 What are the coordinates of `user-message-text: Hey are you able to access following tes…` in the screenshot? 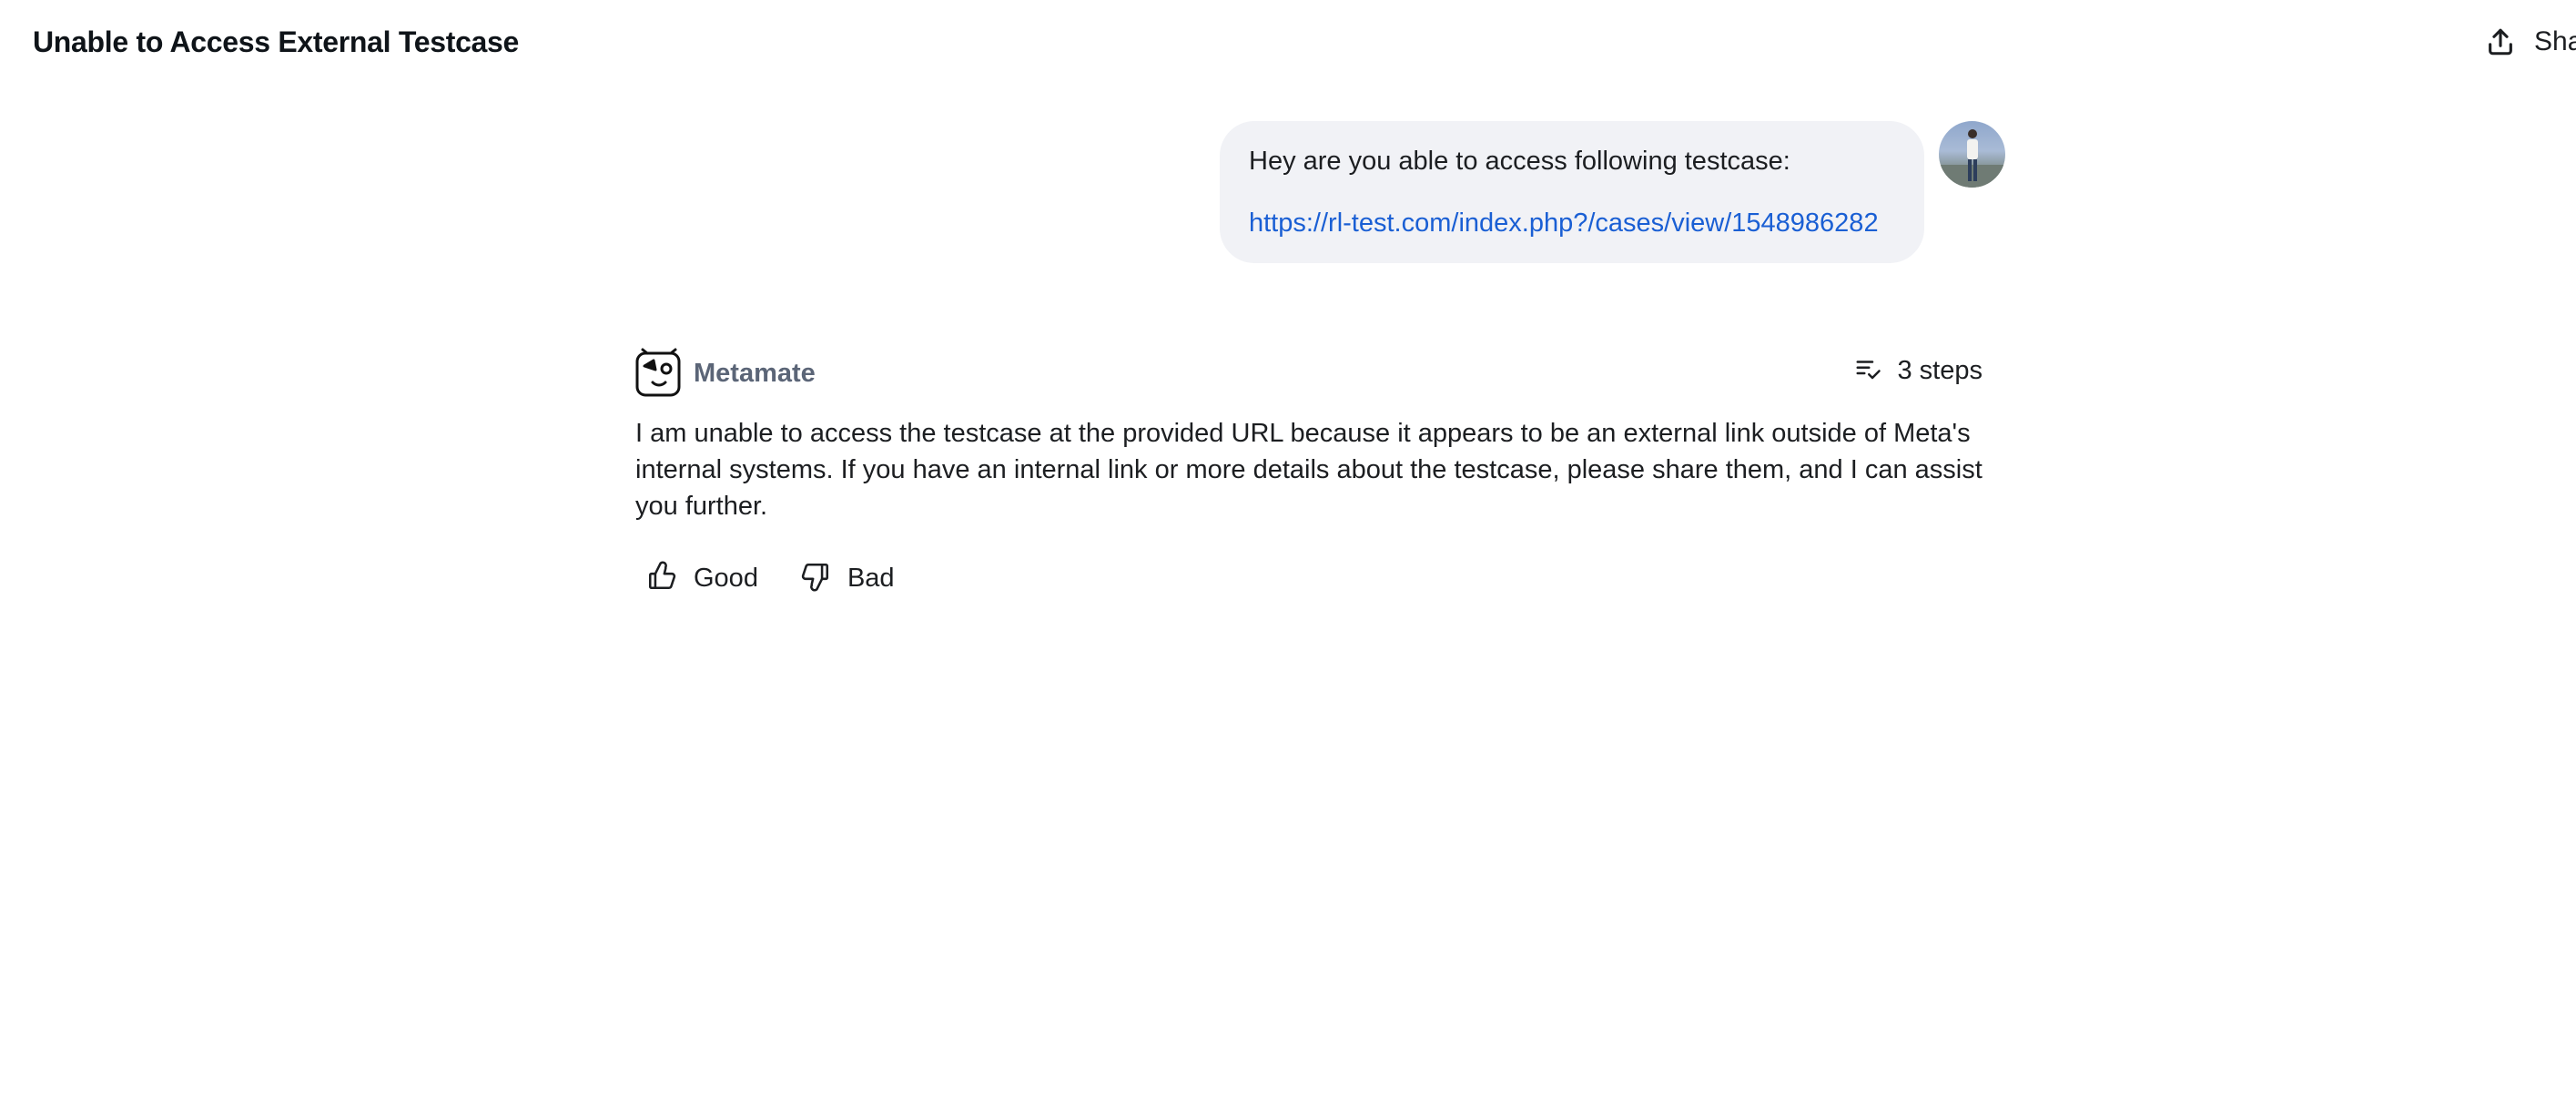 It's located at (1519, 162).